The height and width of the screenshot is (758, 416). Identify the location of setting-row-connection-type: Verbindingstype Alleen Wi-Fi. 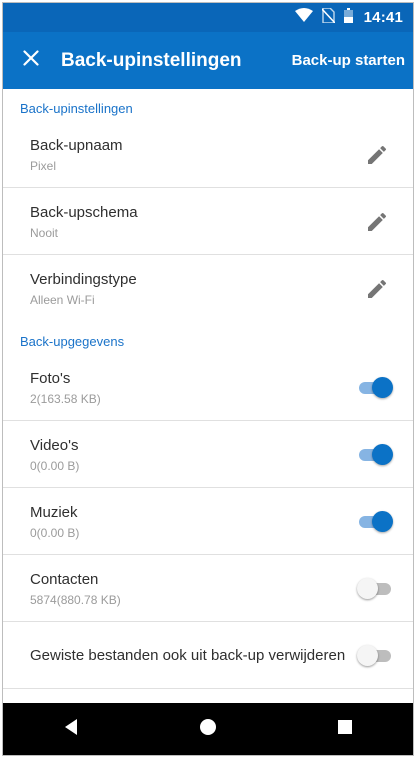
(208, 288).